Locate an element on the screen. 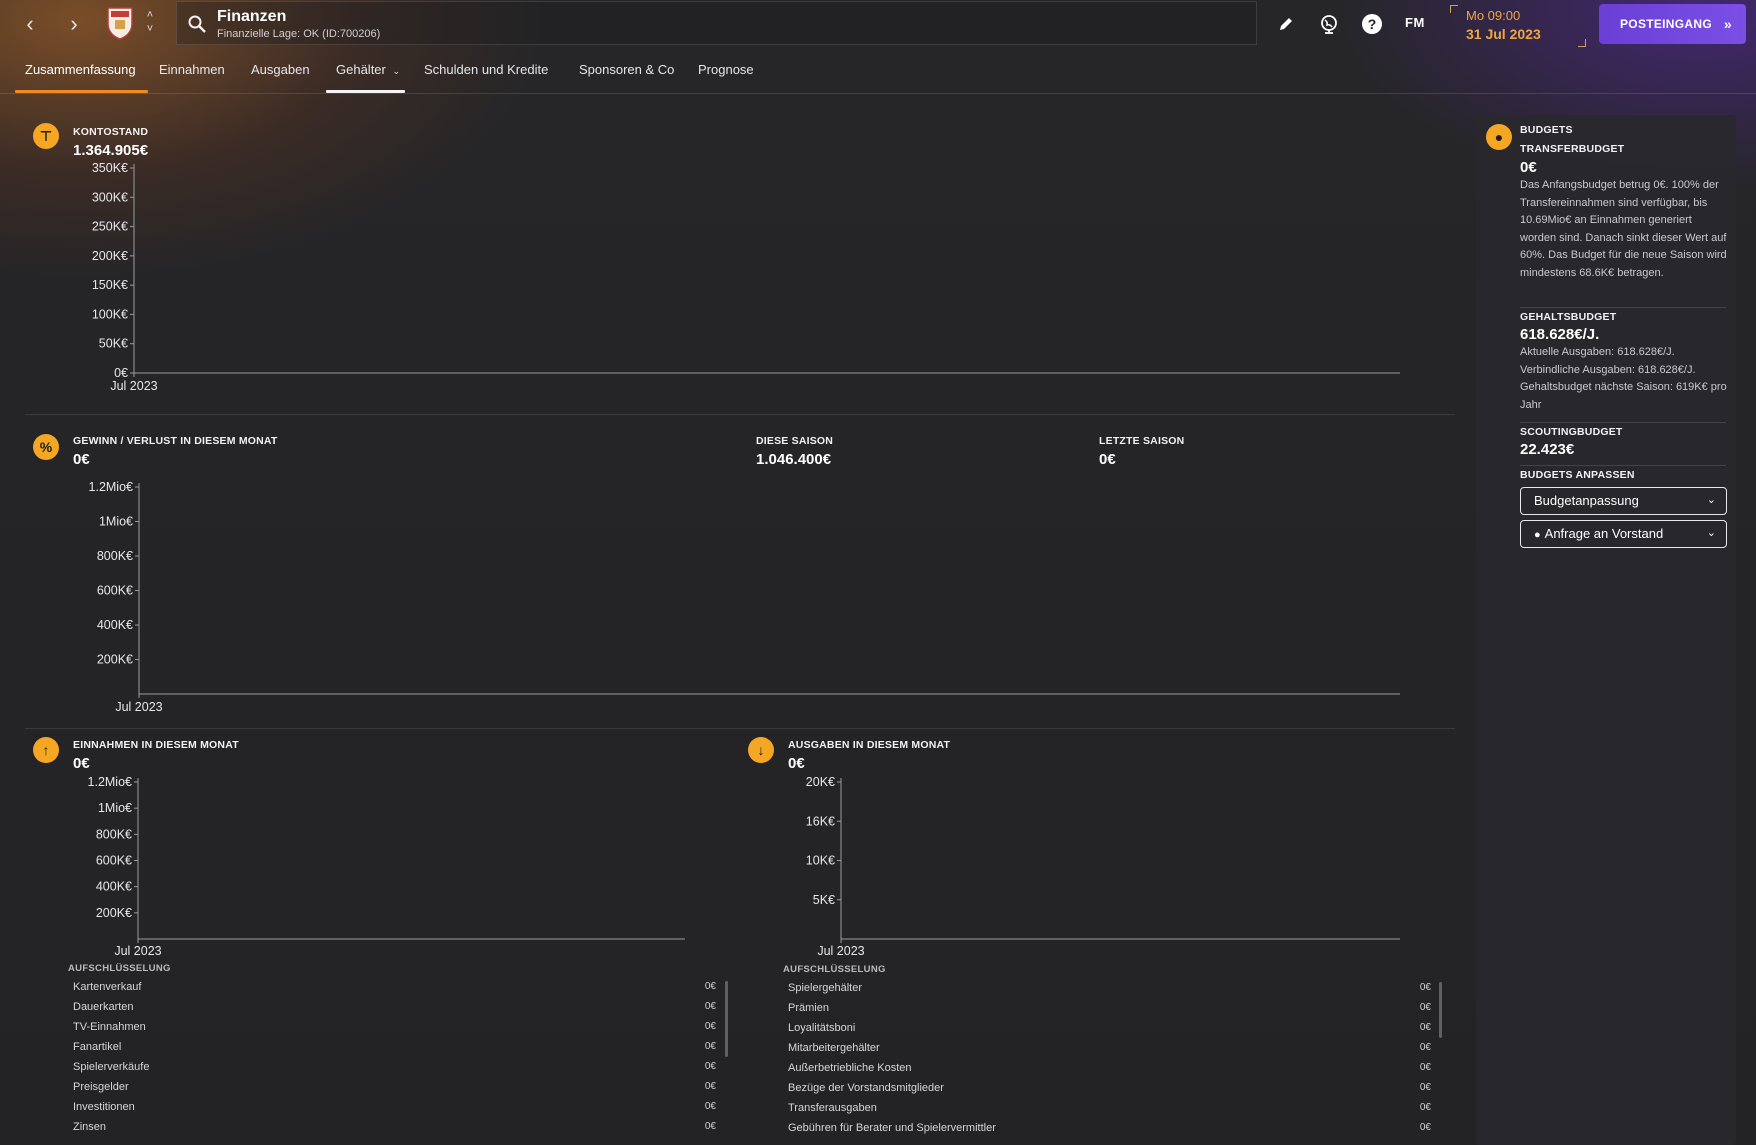 The width and height of the screenshot is (1756, 1145). date-time-box: Mo 09:00 31 Jul 2023 is located at coordinates (1518, 26).